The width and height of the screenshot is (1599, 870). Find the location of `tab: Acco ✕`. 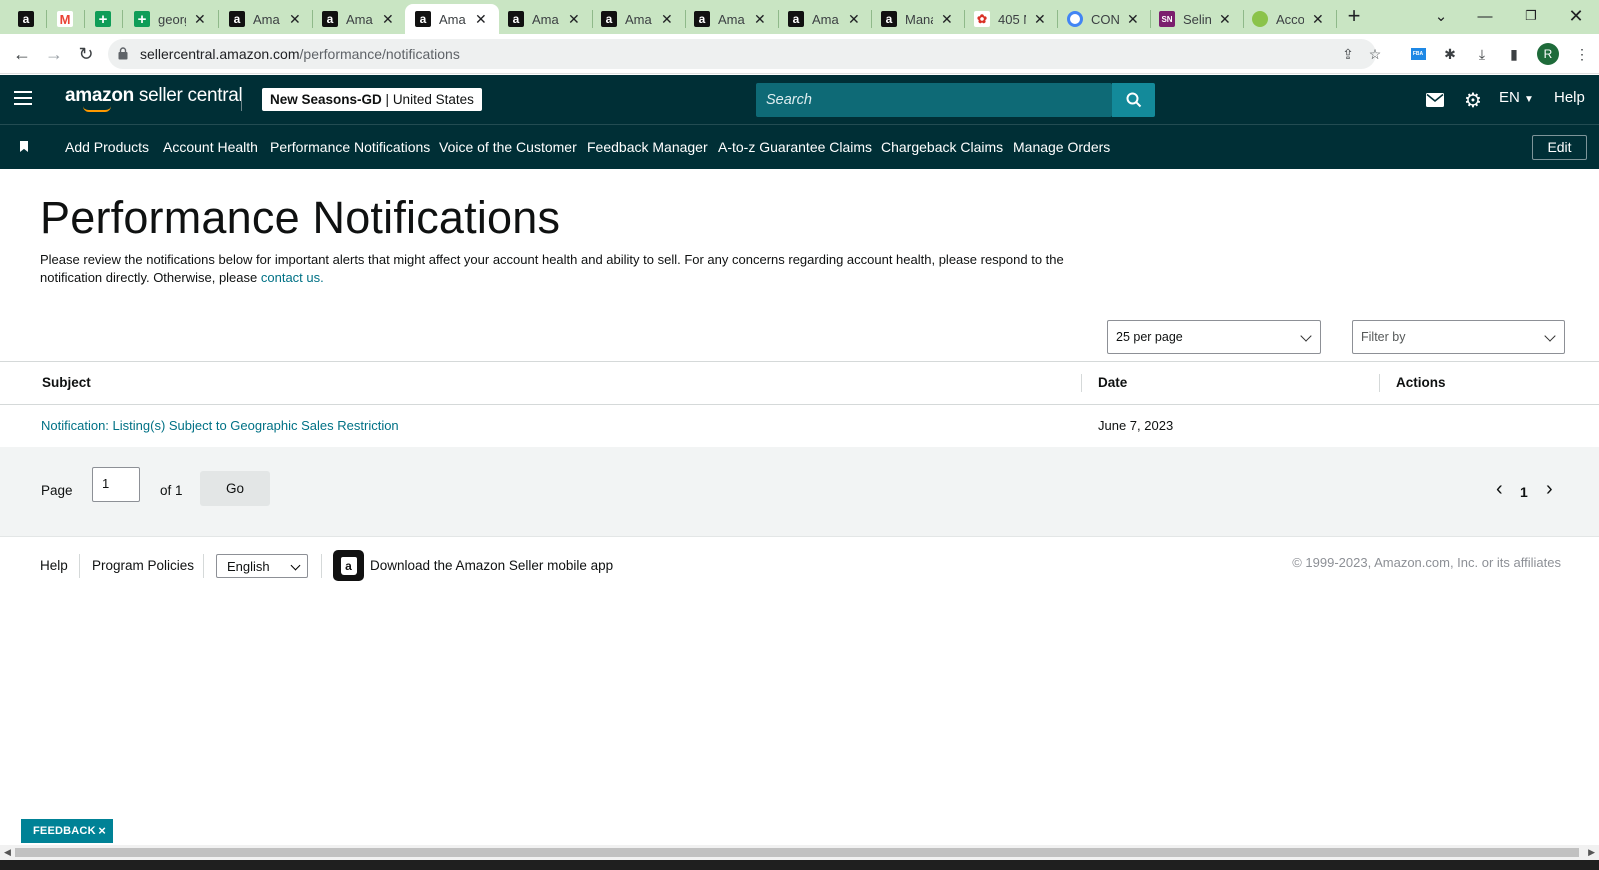

tab: Acco ✕ is located at coordinates (1292, 19).